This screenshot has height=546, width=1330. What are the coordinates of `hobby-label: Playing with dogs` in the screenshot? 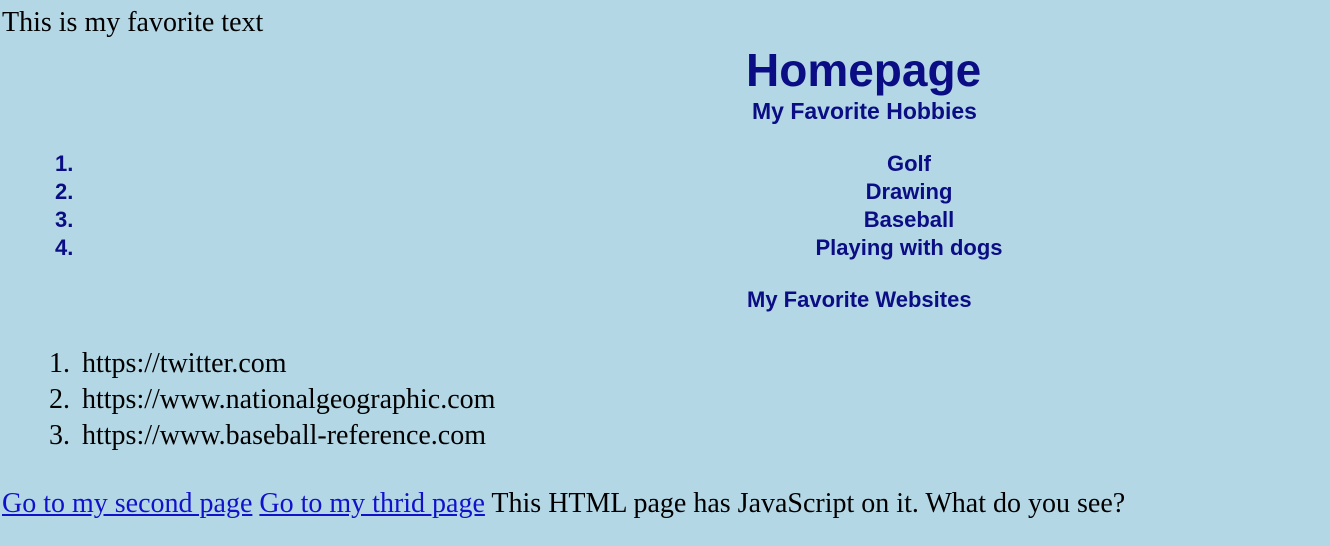 It's located at (909, 247).